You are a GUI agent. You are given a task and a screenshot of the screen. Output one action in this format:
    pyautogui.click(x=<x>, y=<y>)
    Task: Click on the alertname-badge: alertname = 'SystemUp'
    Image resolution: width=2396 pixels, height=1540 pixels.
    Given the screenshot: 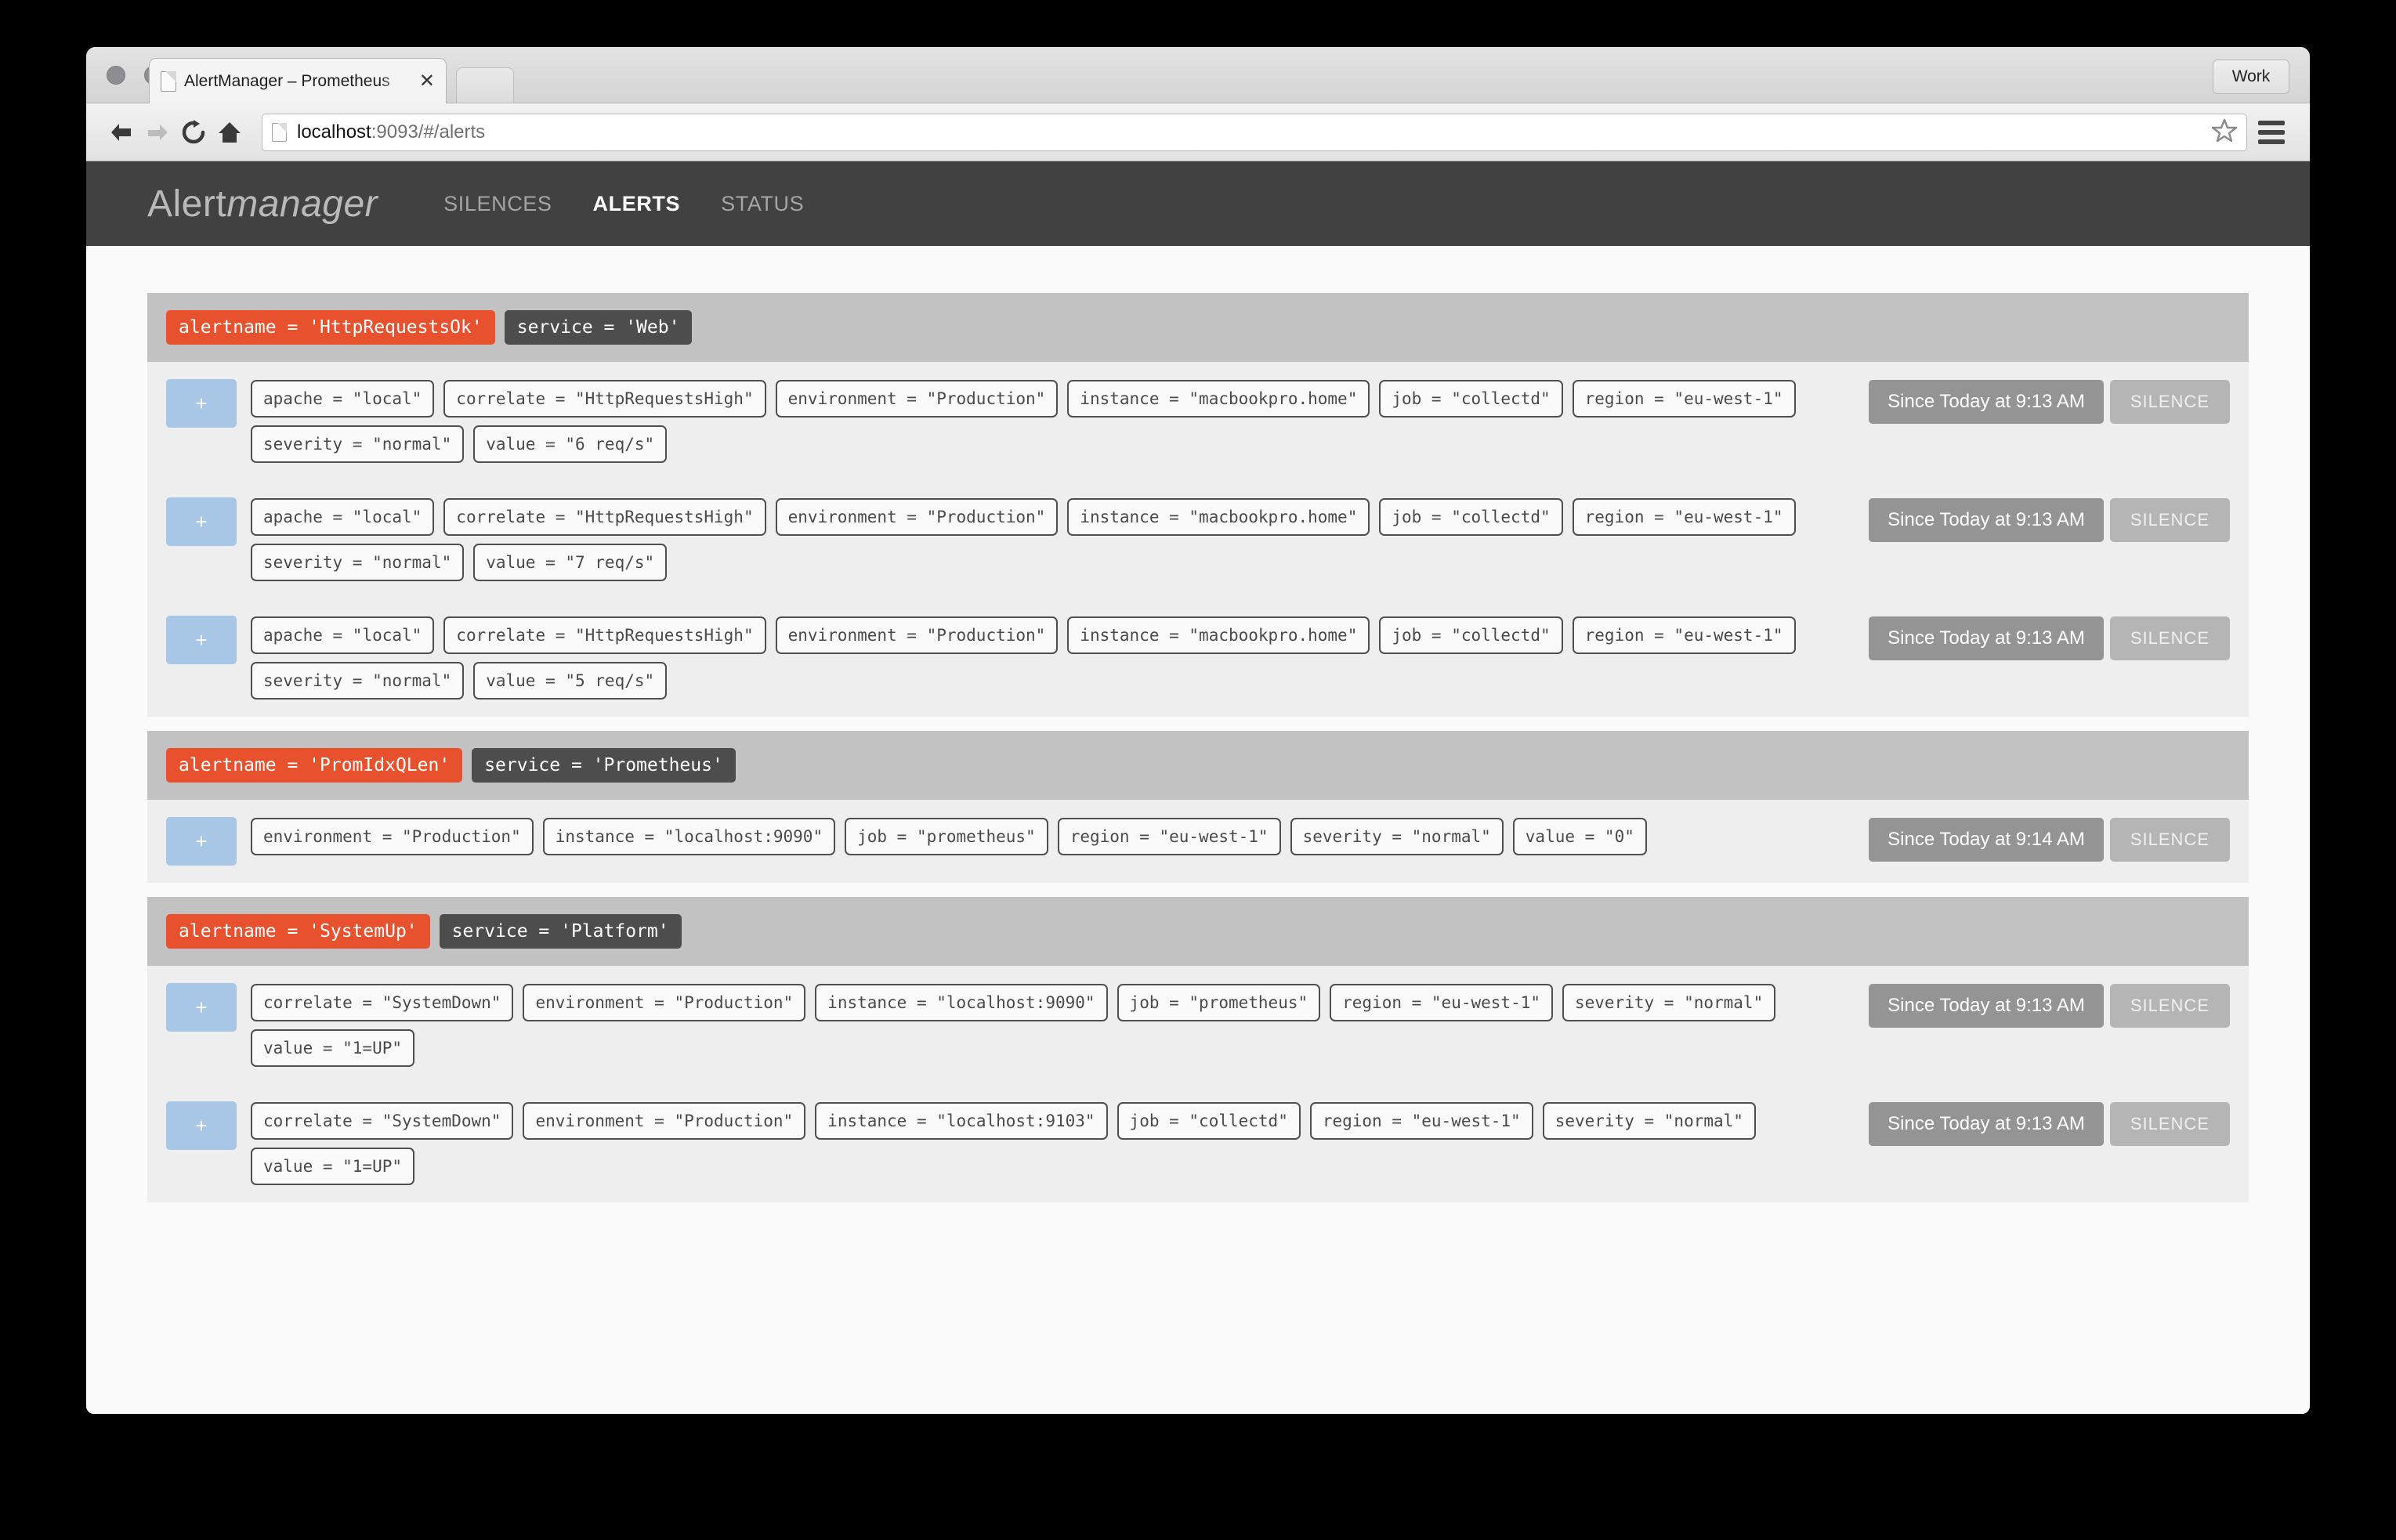 What is the action you would take?
    pyautogui.click(x=298, y=931)
    